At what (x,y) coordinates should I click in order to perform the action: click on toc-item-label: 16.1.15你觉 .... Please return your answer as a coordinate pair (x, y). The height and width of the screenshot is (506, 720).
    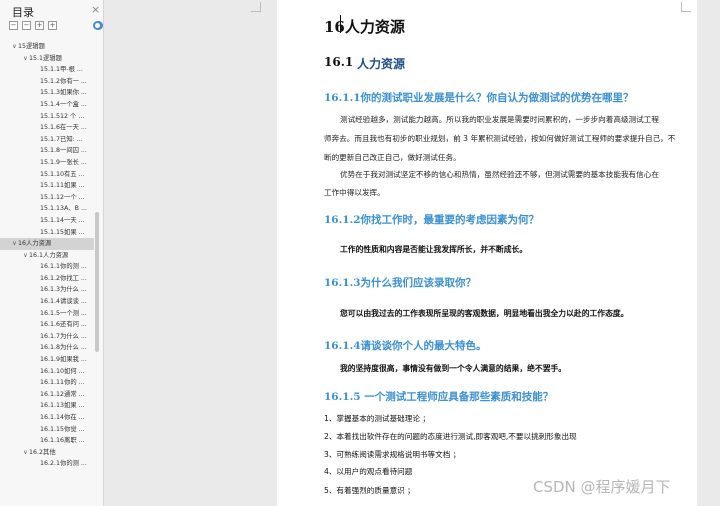
    Looking at the image, I should click on (62, 429).